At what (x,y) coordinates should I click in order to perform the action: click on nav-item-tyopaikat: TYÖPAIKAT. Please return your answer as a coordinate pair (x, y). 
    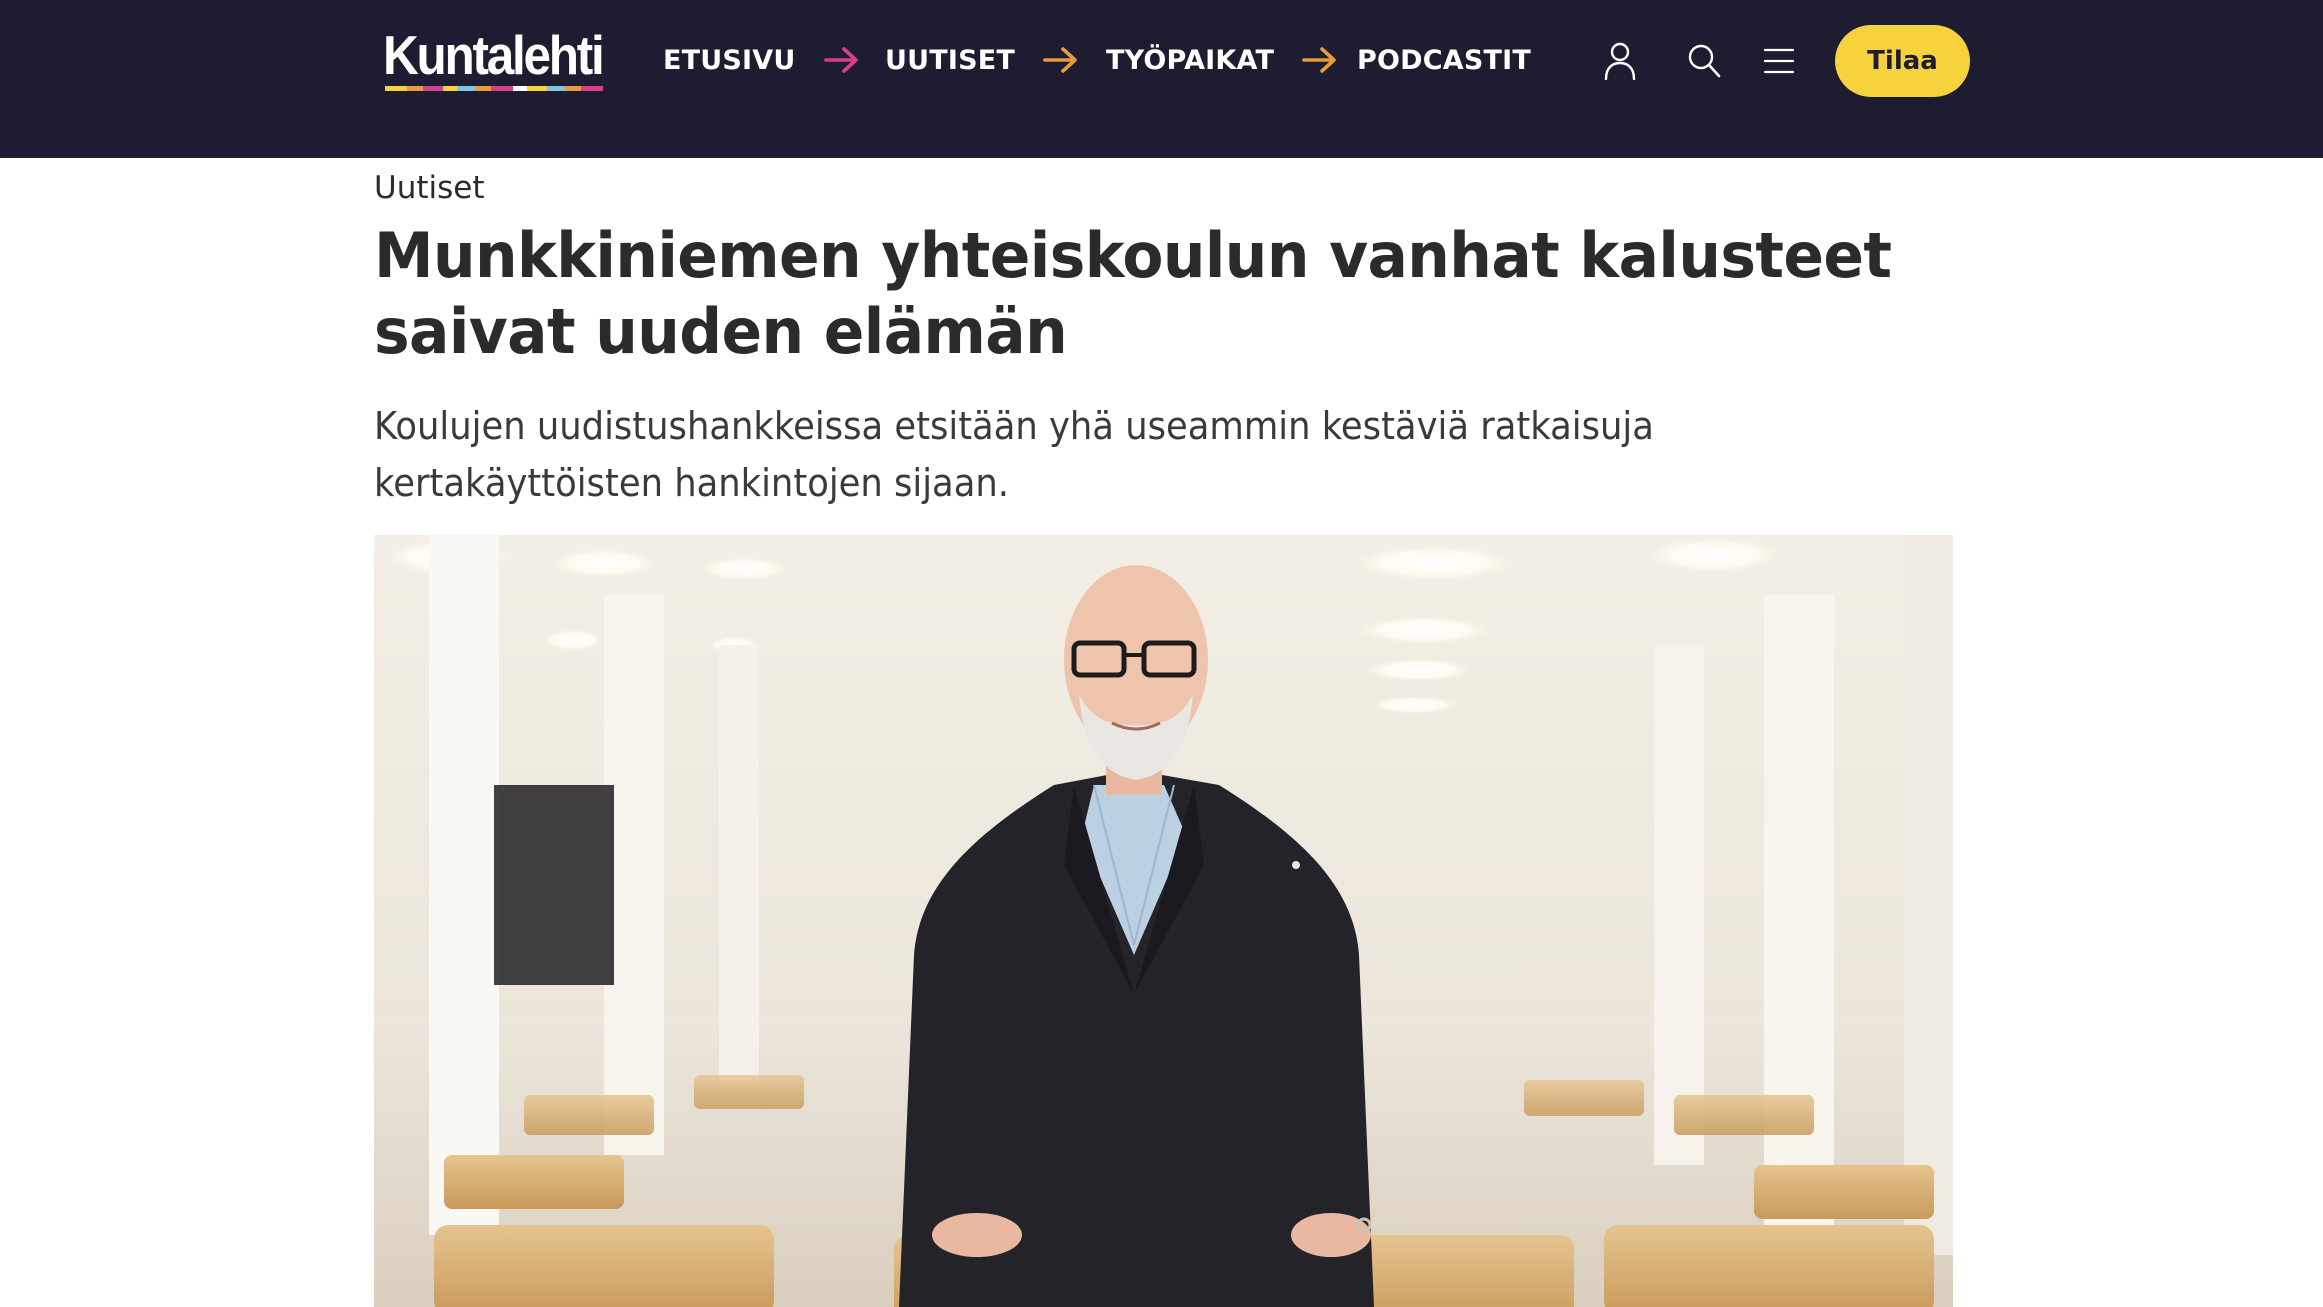
    Looking at the image, I should click on (1222, 60).